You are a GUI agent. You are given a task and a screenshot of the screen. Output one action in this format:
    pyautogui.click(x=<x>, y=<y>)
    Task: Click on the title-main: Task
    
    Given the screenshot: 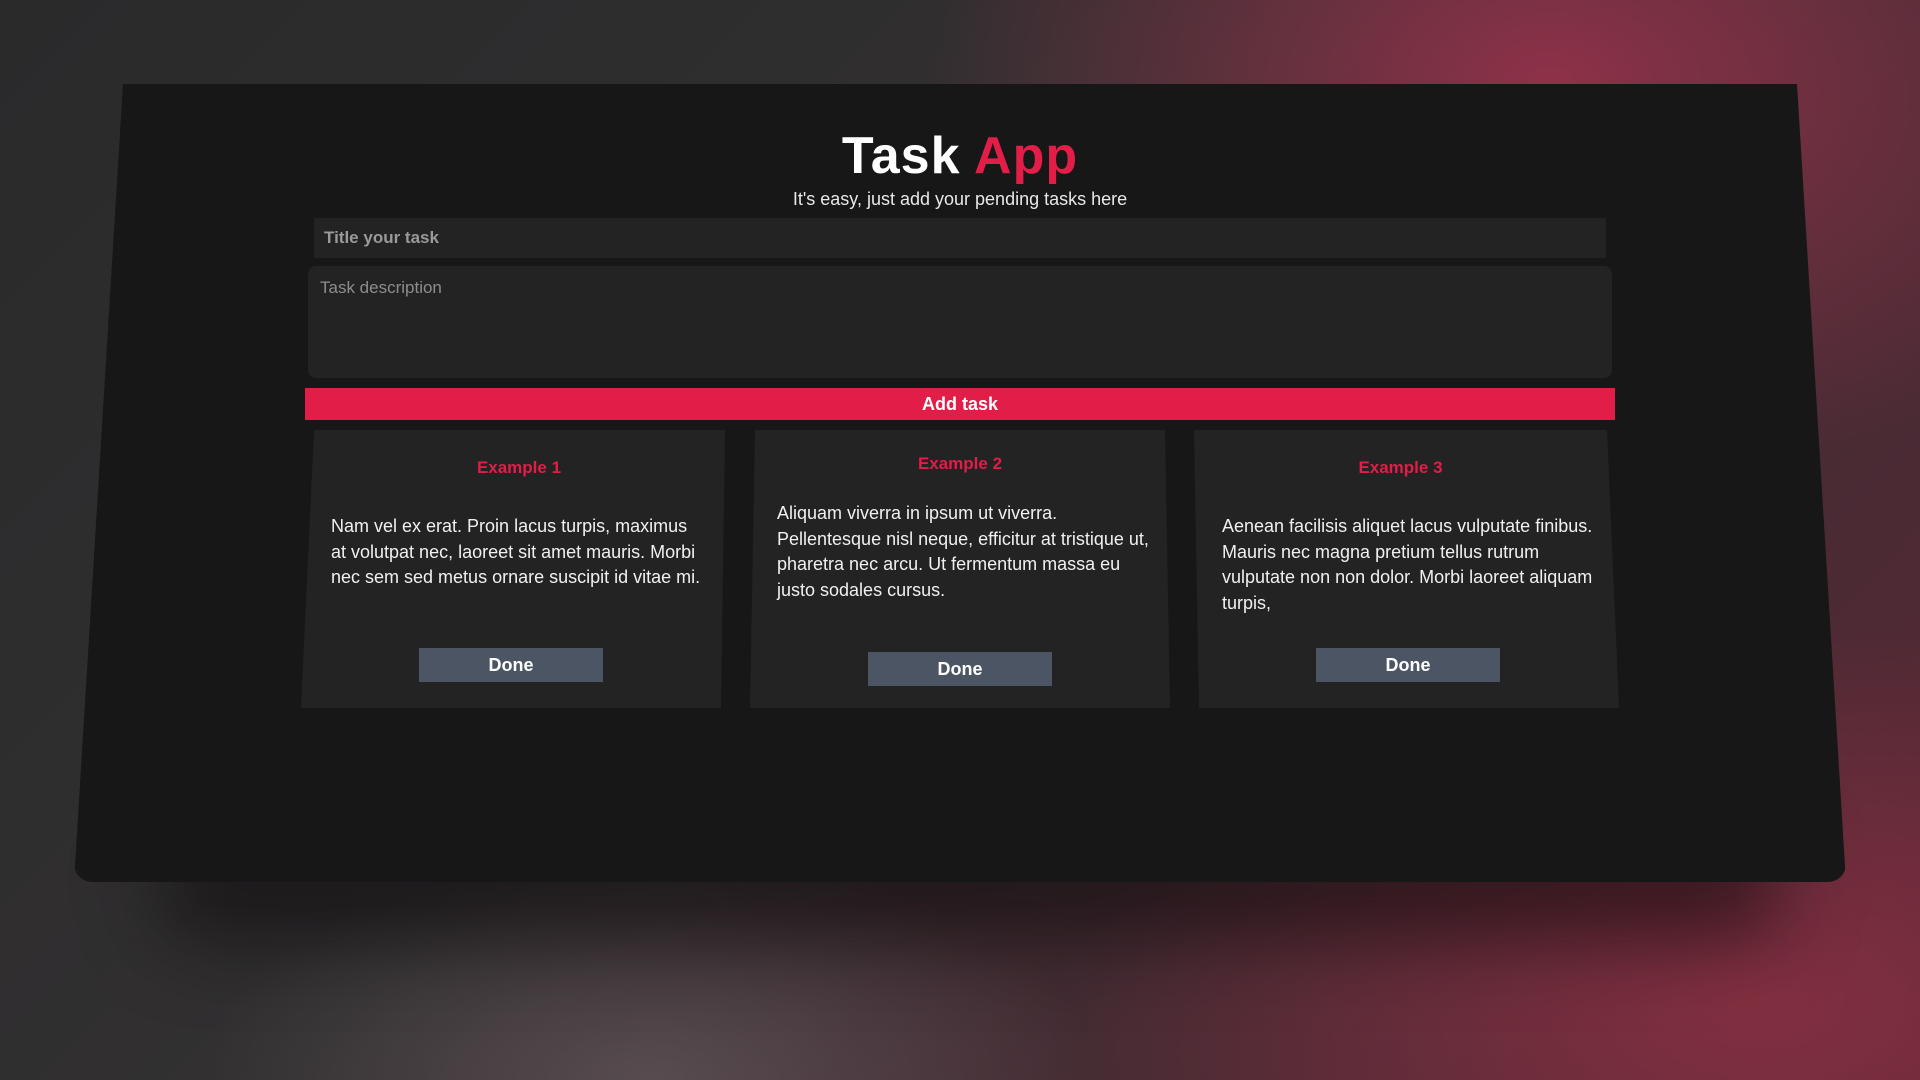 What is the action you would take?
    pyautogui.click(x=901, y=156)
    